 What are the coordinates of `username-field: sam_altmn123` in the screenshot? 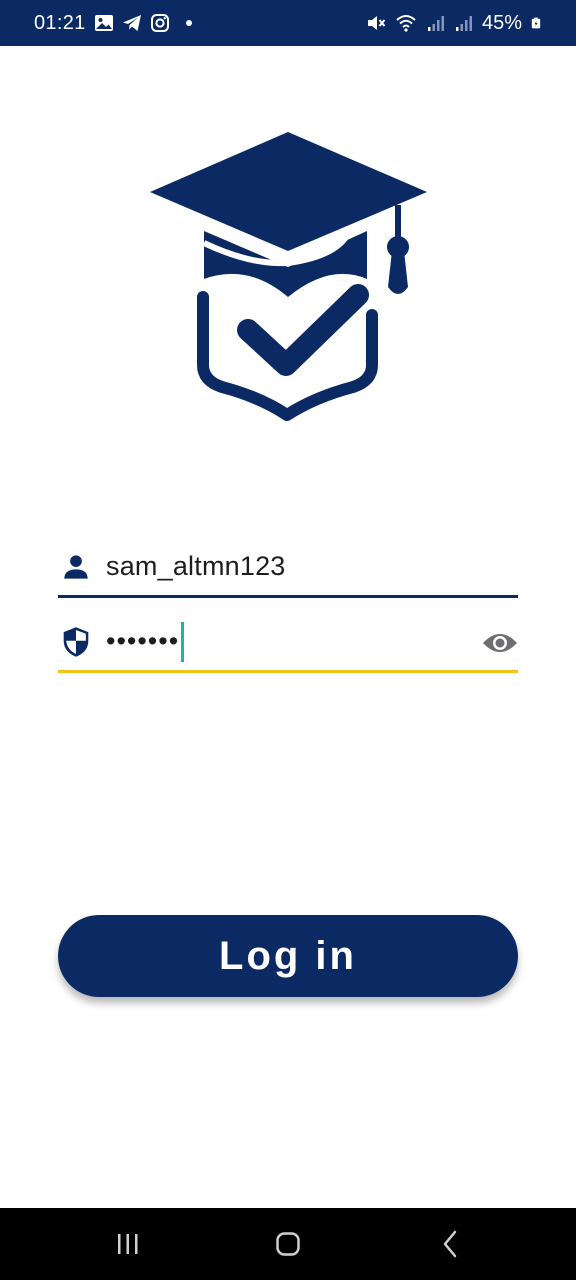 It's located at (288, 568).